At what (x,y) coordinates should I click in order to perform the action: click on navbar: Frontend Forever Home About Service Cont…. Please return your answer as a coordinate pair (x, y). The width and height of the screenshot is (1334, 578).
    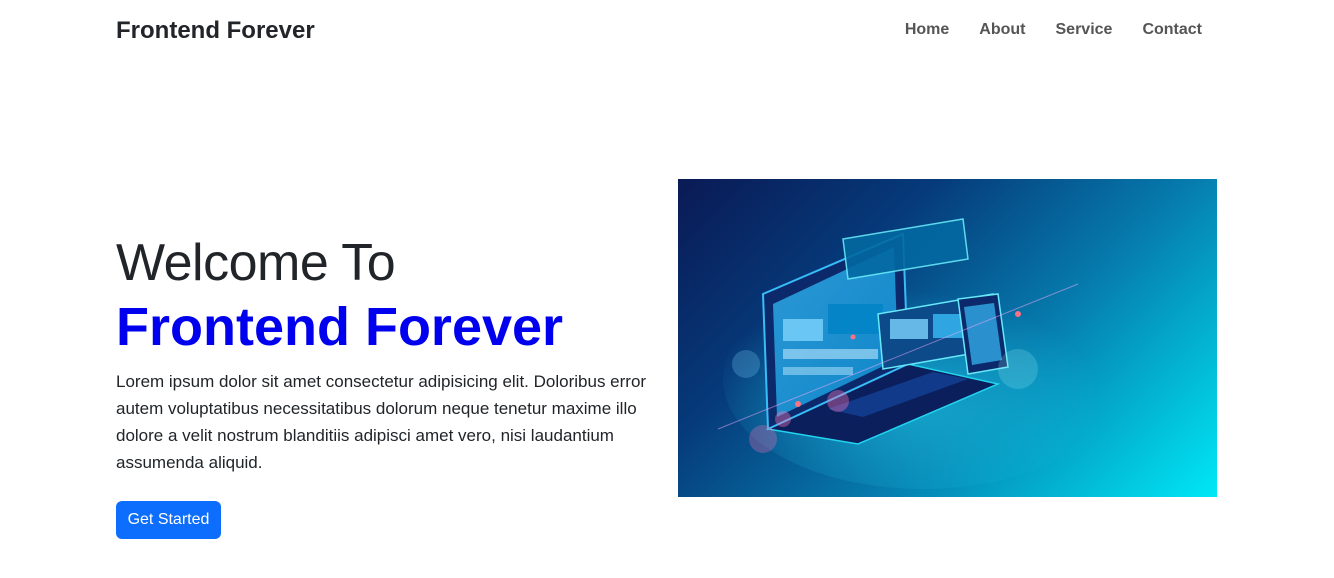
    Looking at the image, I should click on (667, 31).